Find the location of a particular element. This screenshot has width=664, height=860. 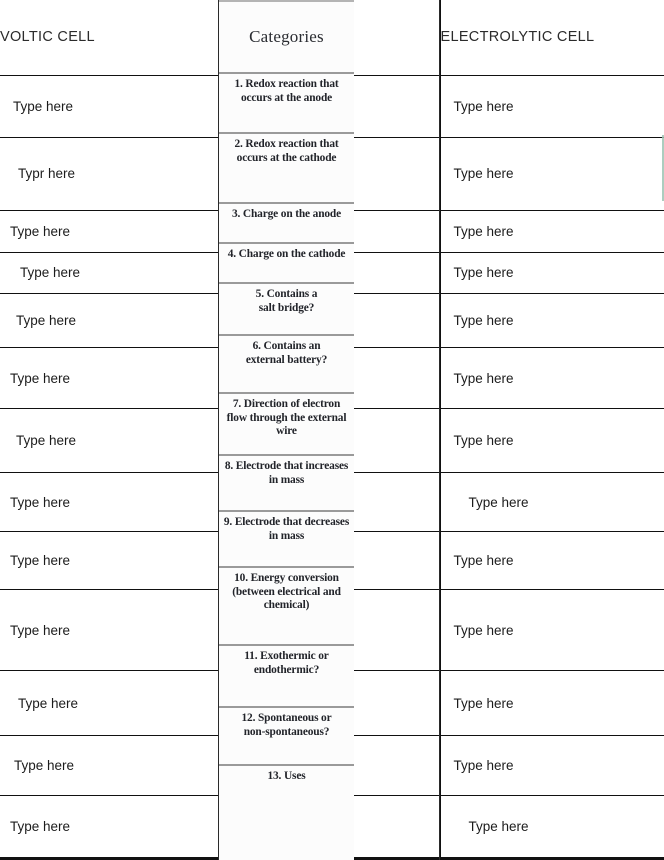

answer-text-electrolytic-12: Type here is located at coordinates (483, 766).